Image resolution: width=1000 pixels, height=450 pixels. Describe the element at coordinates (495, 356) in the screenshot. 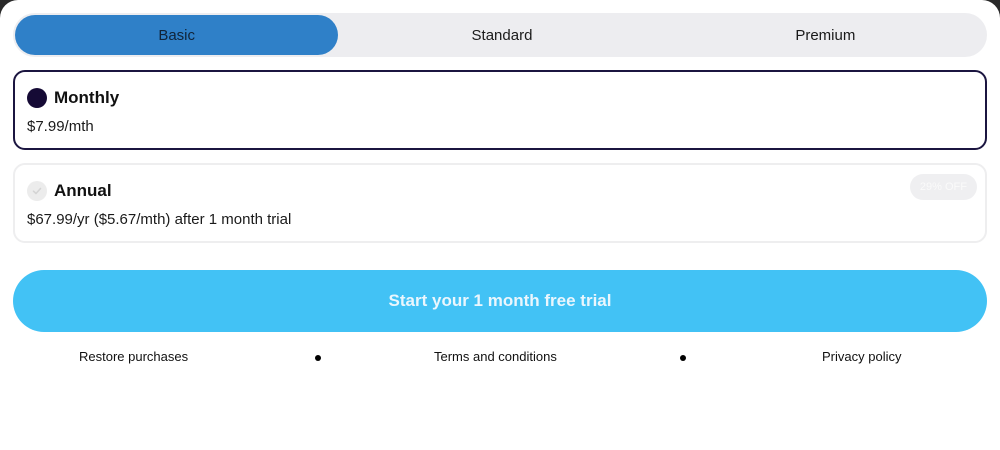

I see `terms-link: Terms and conditions` at that location.